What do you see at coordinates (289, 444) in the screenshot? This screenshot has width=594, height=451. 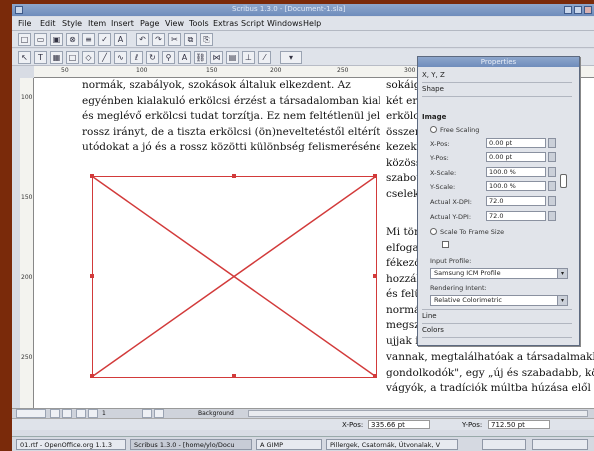 I see `task-gimp: A GIMP` at bounding box center [289, 444].